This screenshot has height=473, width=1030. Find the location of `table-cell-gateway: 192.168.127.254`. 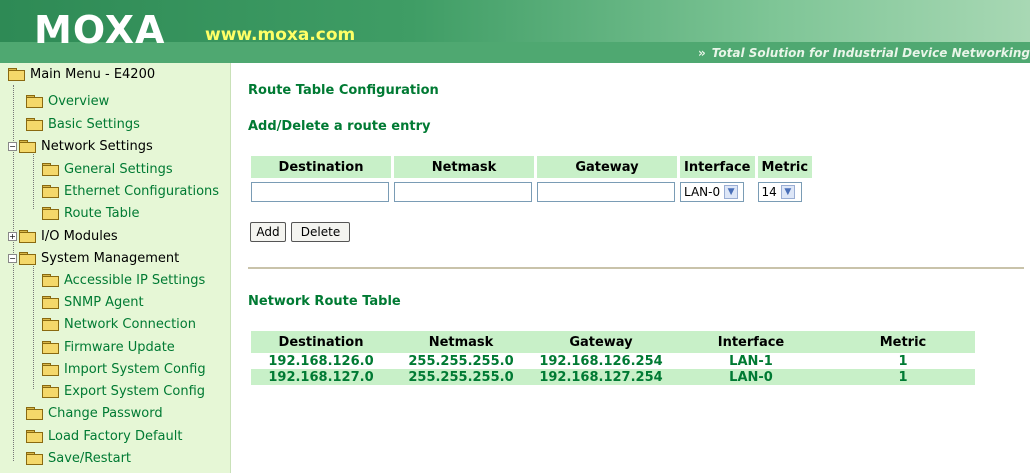

table-cell-gateway: 192.168.127.254 is located at coordinates (601, 377).